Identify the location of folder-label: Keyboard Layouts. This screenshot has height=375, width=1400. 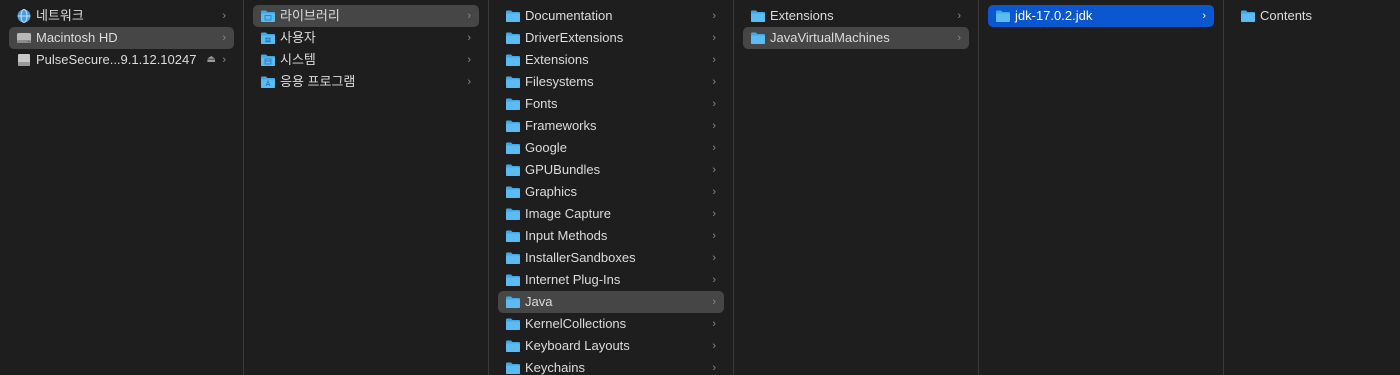
(577, 345).